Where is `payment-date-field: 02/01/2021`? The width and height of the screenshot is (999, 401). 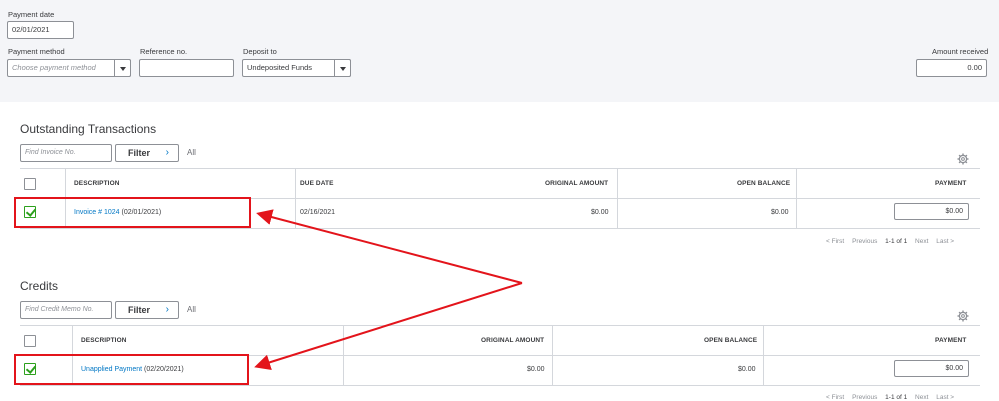
payment-date-field: 02/01/2021 is located at coordinates (40, 30).